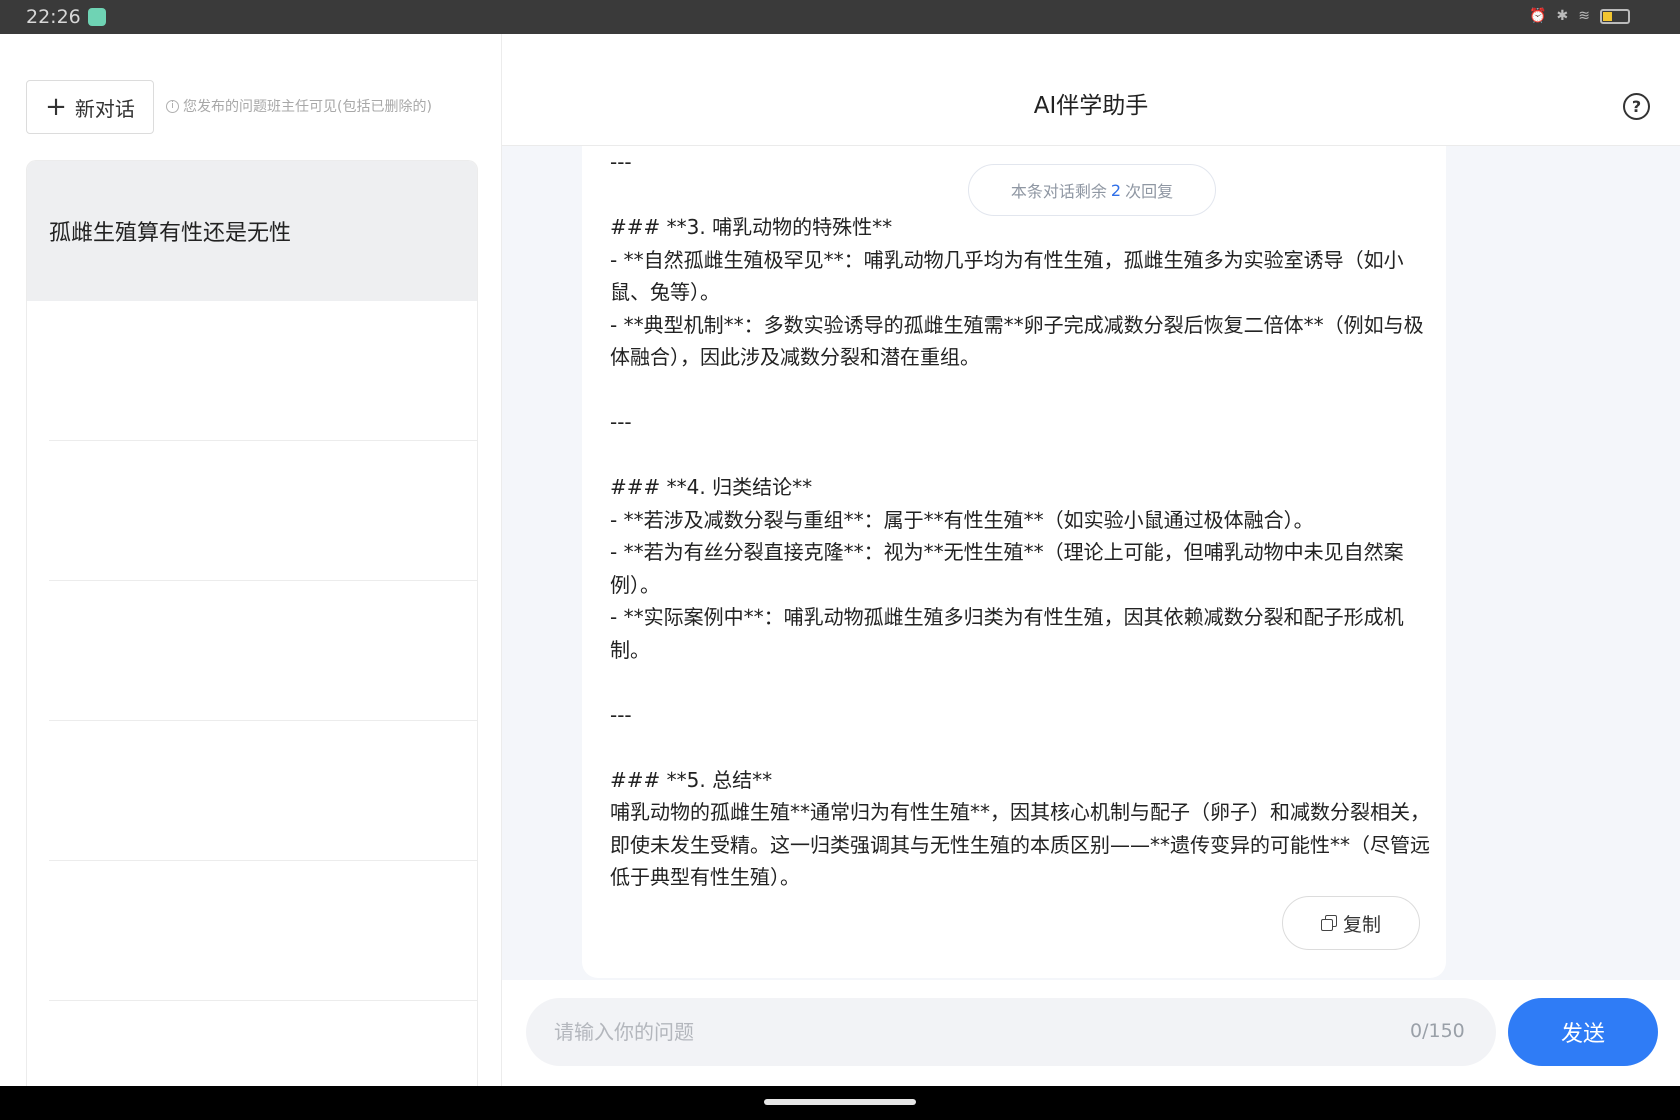  I want to click on question-input, so click(1011, 1032).